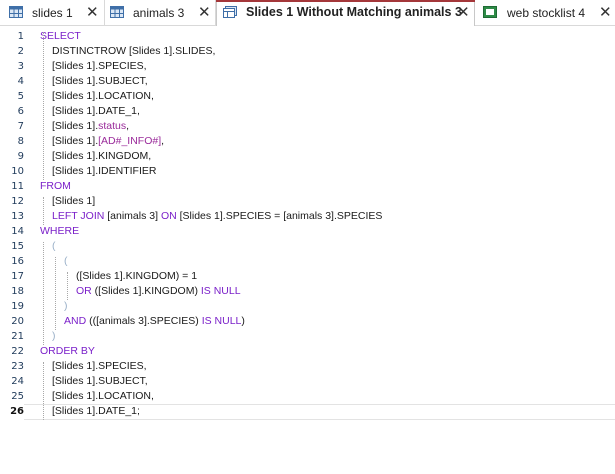 The width and height of the screenshot is (615, 474). What do you see at coordinates (158, 291) in the screenshot?
I see `code-line: OR ([Slides 1].KINGDOM) IS NULL` at bounding box center [158, 291].